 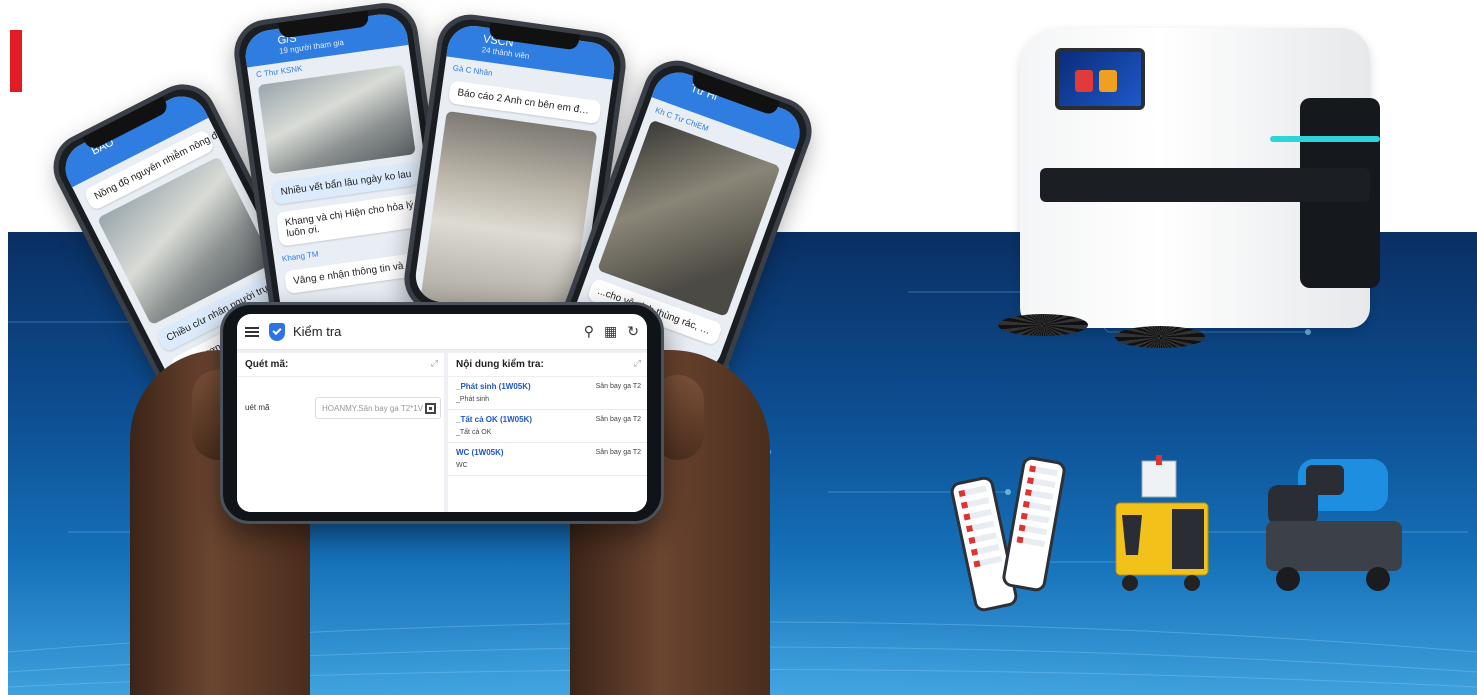 I want to click on refresh-icon: ↻, so click(x=633, y=331).